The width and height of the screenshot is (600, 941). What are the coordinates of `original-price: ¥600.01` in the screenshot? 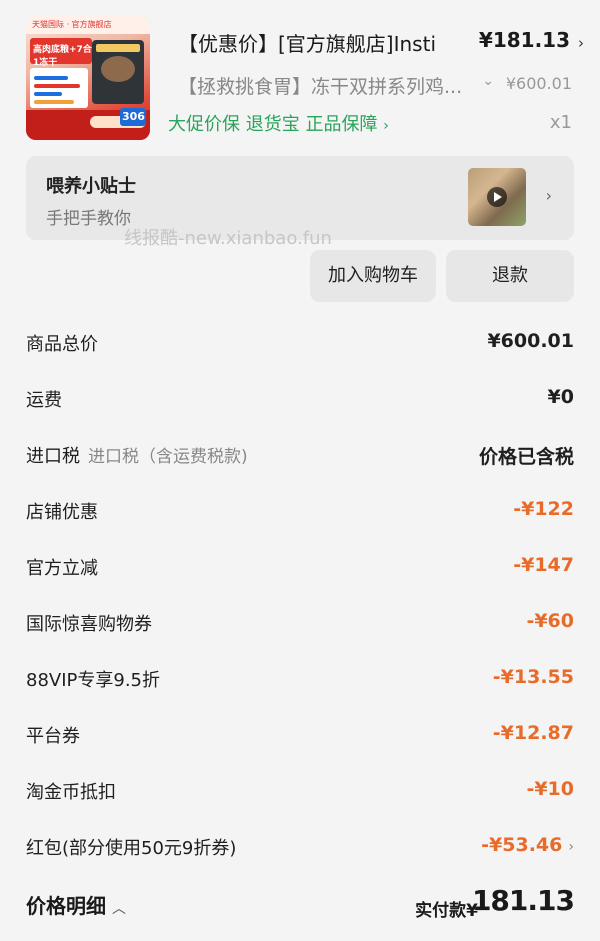 It's located at (538, 83).